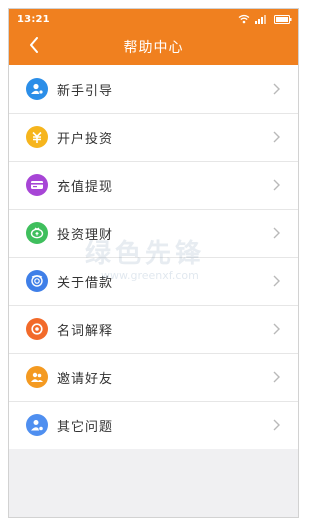 The width and height of the screenshot is (320, 522). I want to click on invite-friends-icon, so click(37, 377).